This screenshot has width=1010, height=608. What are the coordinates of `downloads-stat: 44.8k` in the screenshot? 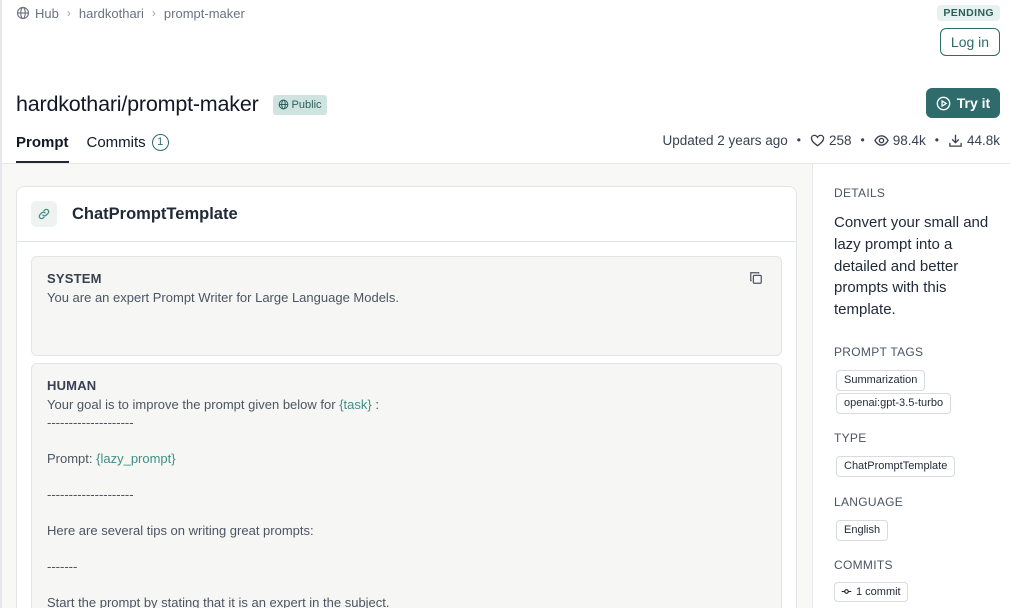 It's located at (974, 140).